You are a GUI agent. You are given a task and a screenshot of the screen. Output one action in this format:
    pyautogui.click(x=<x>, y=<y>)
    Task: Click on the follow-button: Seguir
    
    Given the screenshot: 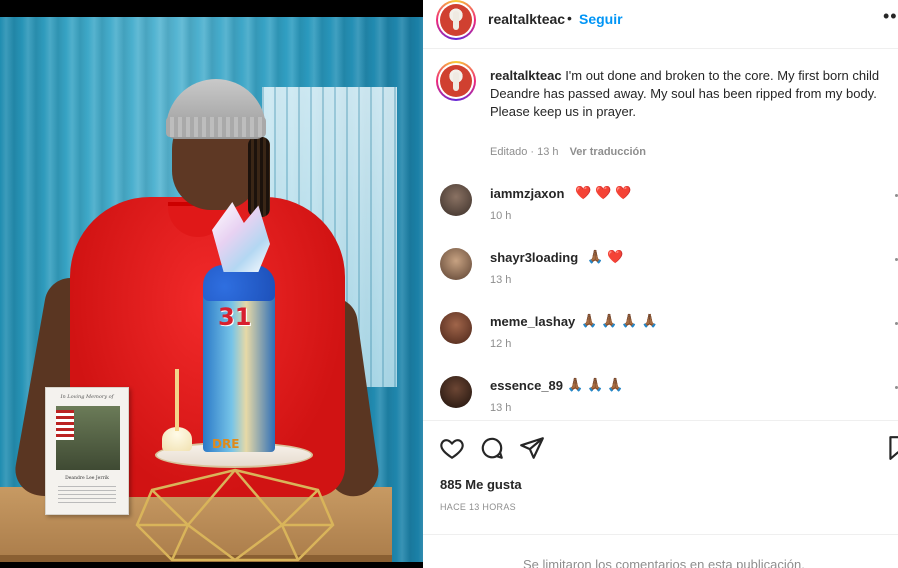 What is the action you would take?
    pyautogui.click(x=601, y=19)
    